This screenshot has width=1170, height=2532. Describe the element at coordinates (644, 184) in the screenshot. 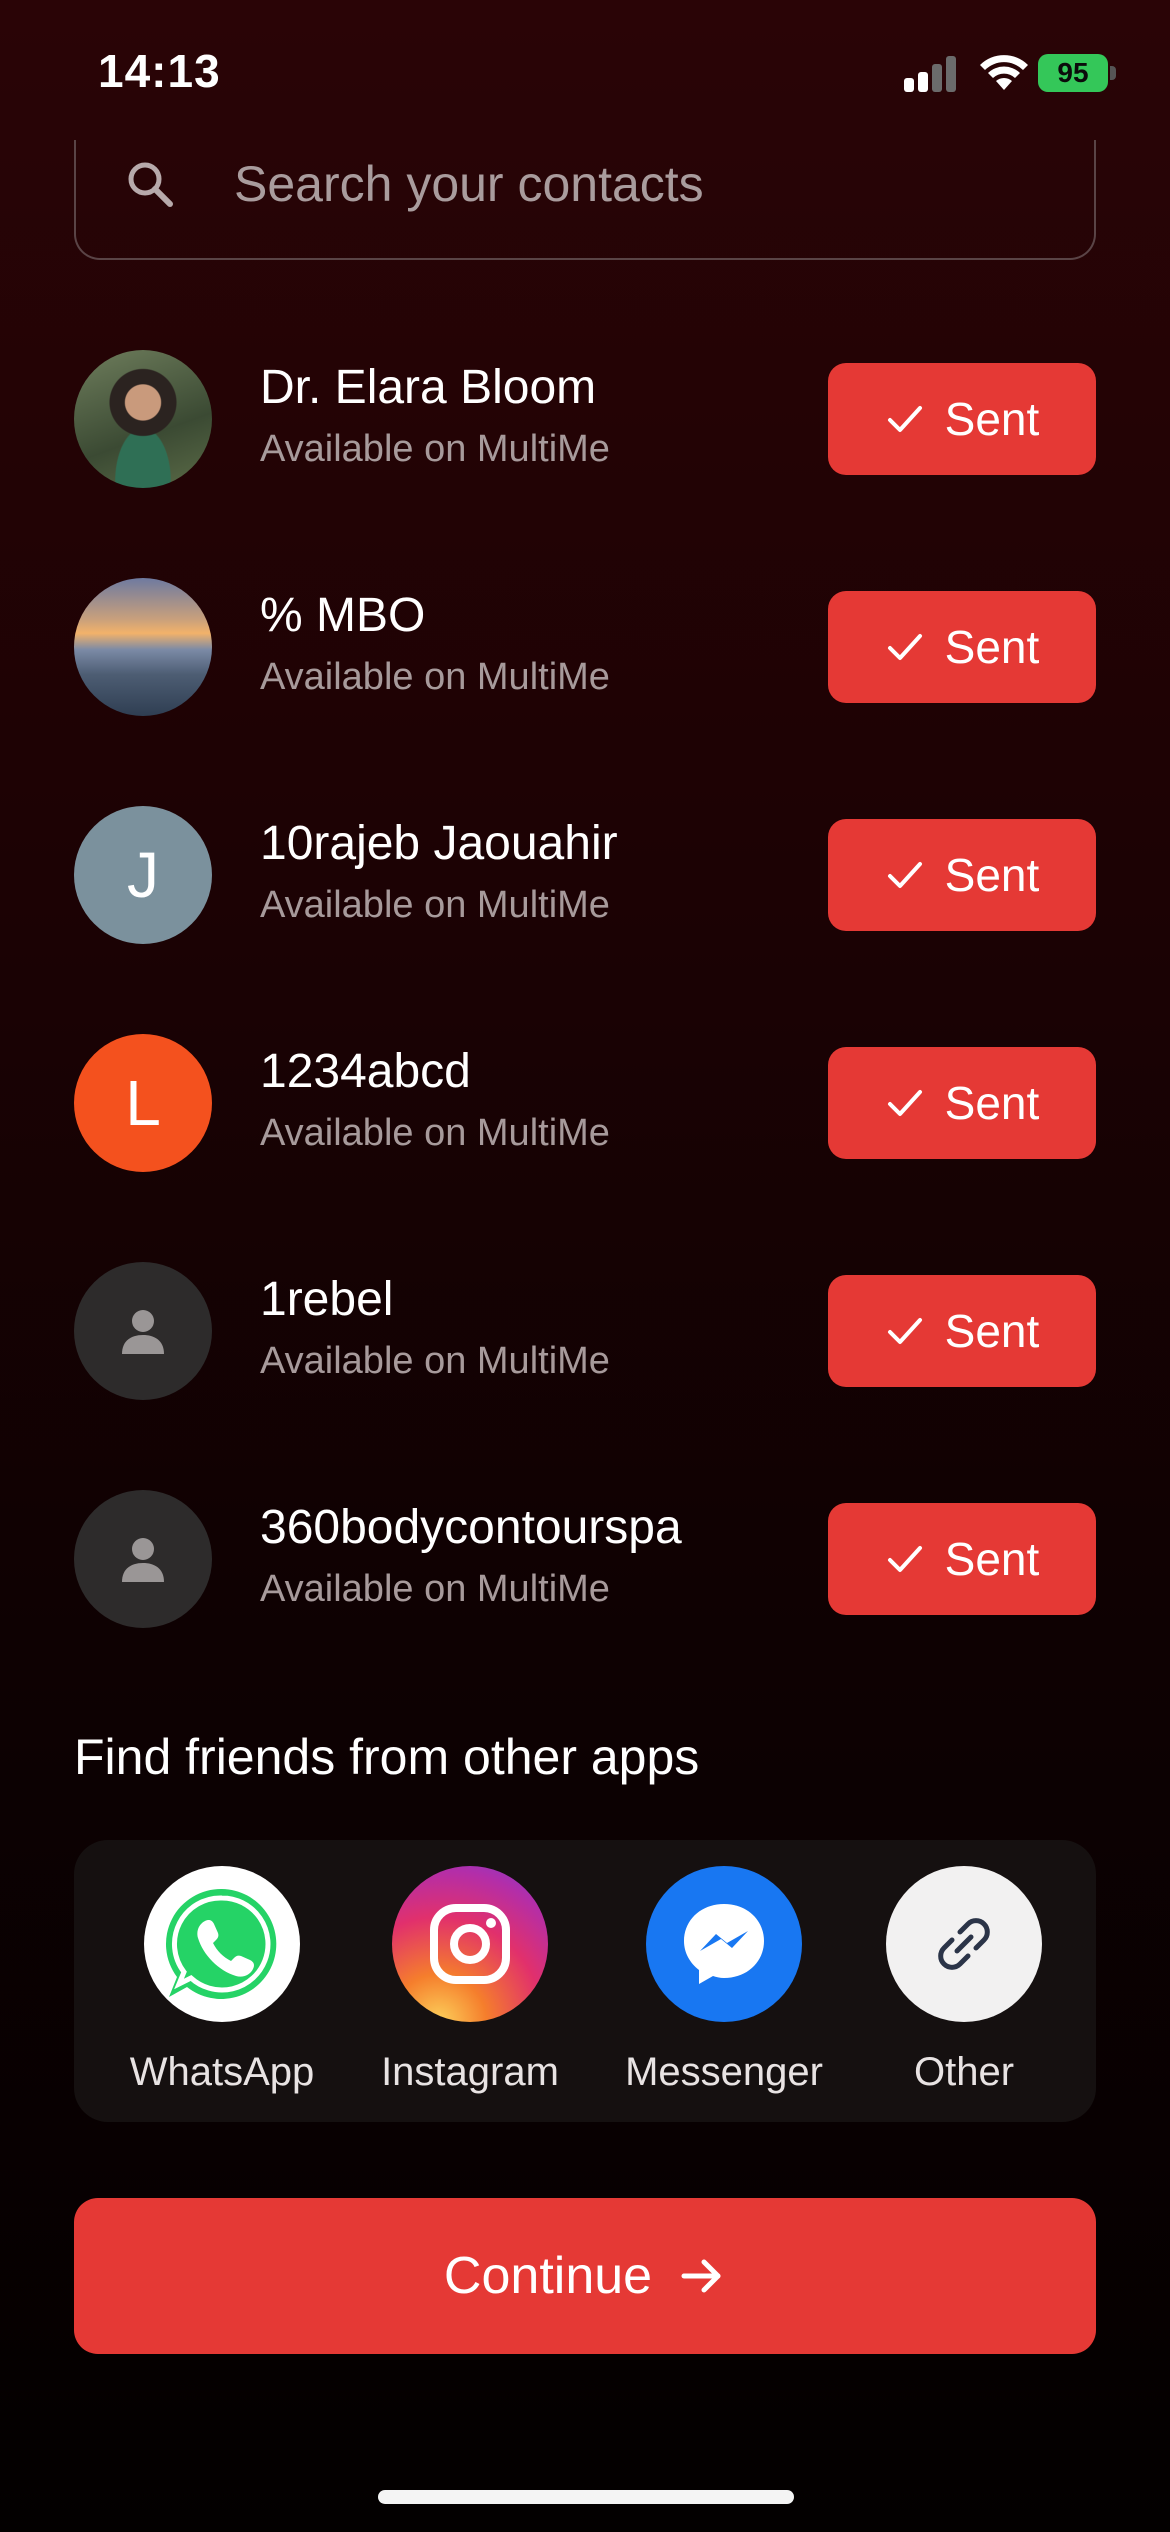

I see `search-input` at that location.